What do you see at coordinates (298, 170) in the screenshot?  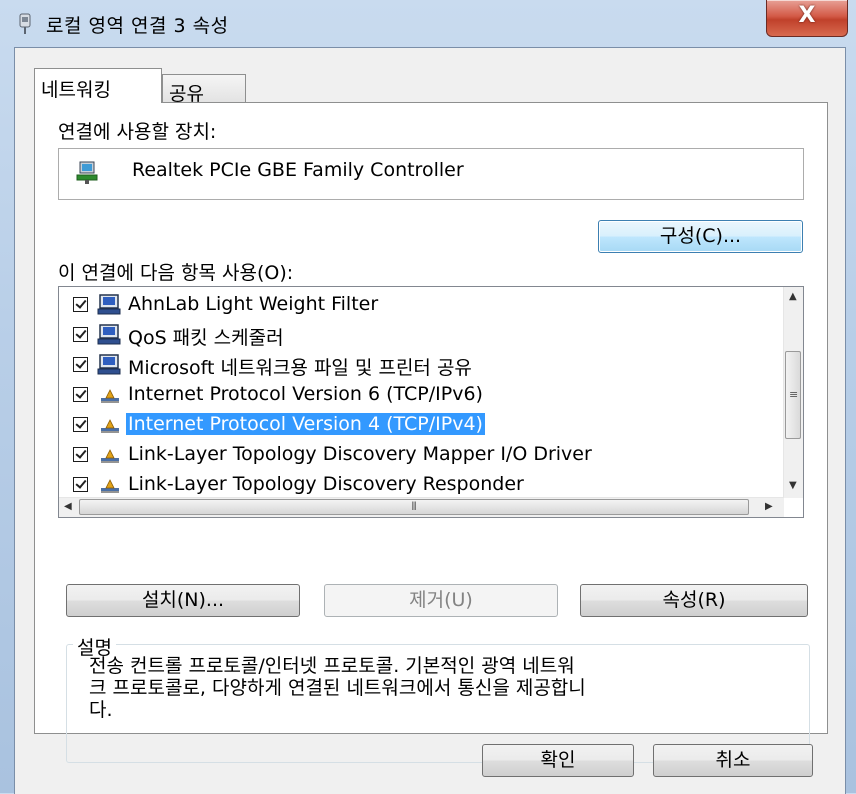 I see `device-name: Realtek PCIe GBE Family Controller` at bounding box center [298, 170].